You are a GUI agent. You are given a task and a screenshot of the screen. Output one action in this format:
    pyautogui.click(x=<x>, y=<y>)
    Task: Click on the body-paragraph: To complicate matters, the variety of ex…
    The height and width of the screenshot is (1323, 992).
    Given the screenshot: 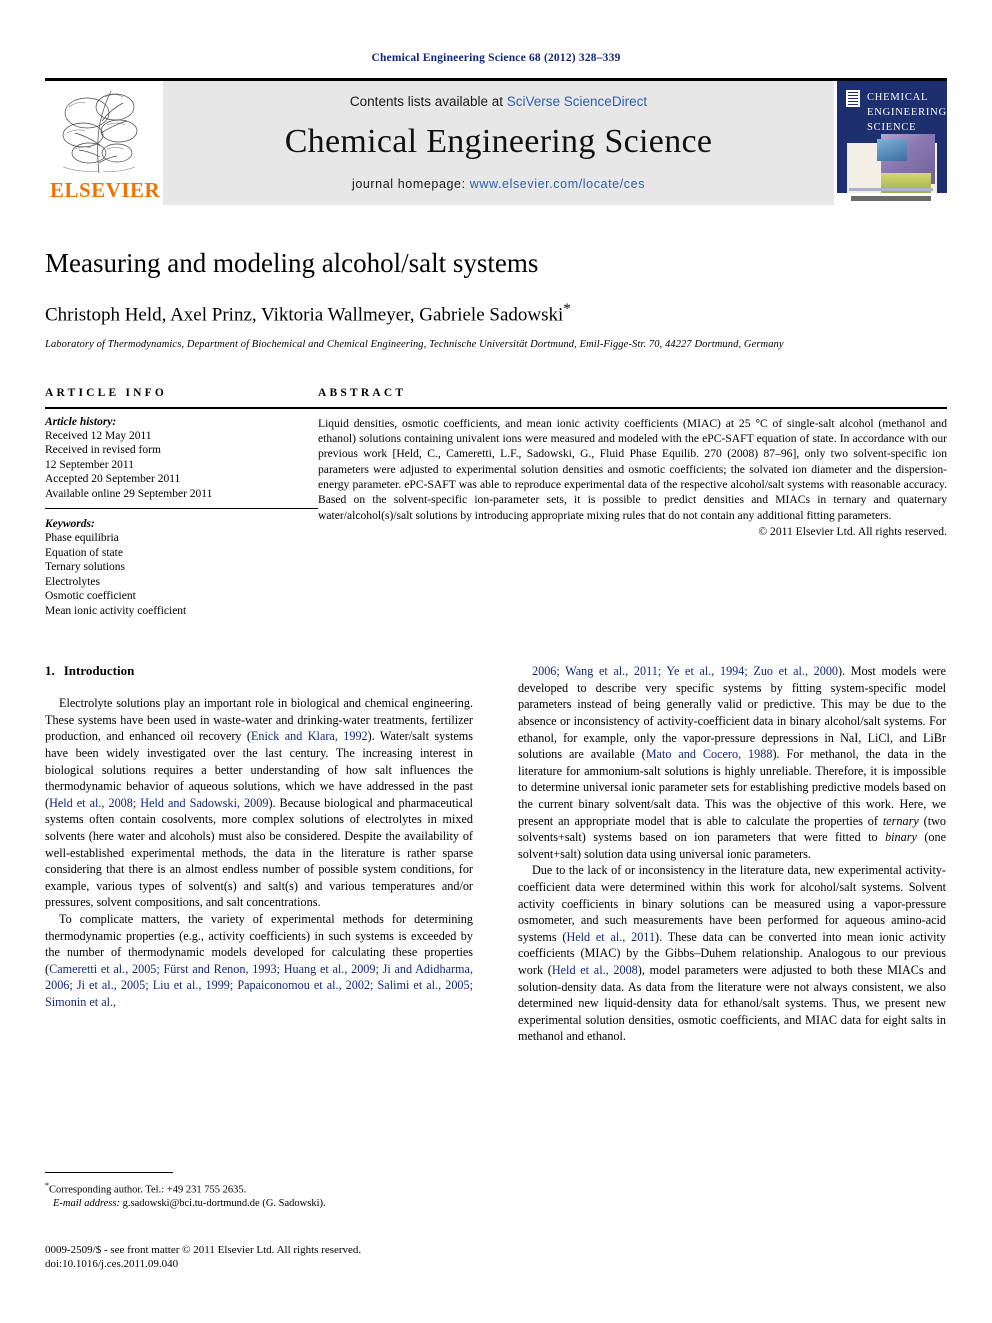 What is the action you would take?
    pyautogui.click(x=259, y=961)
    